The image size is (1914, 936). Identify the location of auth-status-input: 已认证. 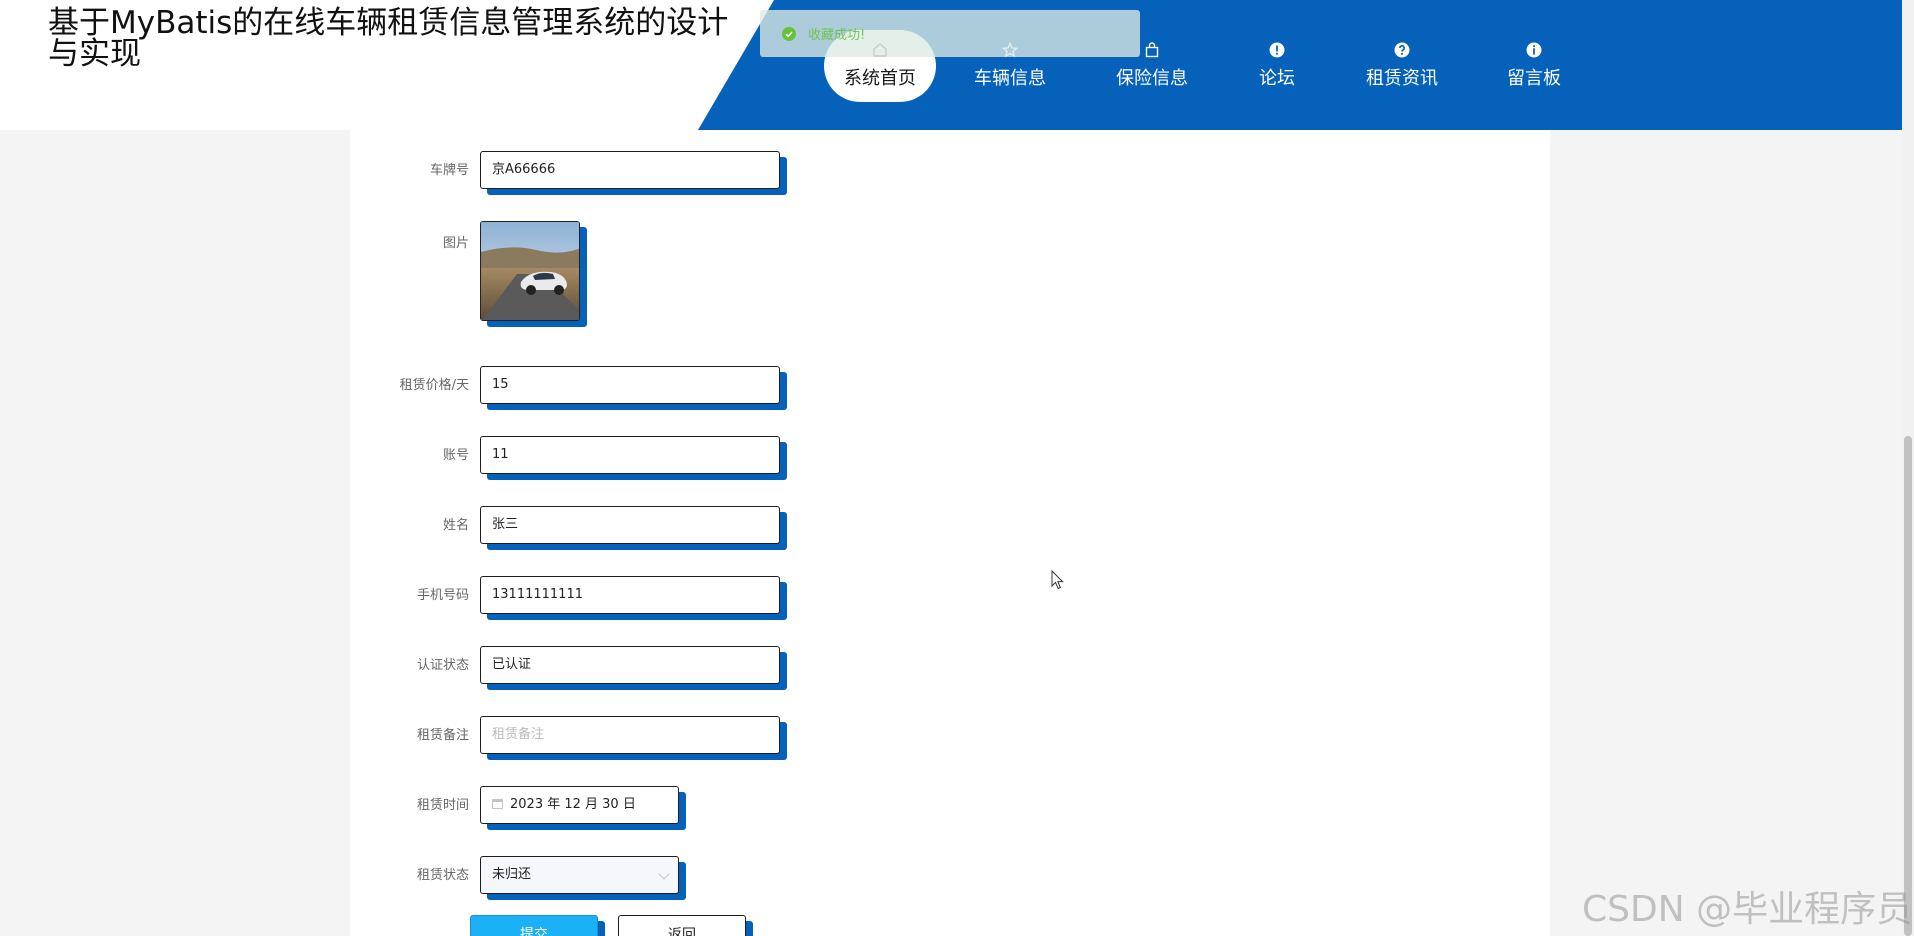
(630, 665).